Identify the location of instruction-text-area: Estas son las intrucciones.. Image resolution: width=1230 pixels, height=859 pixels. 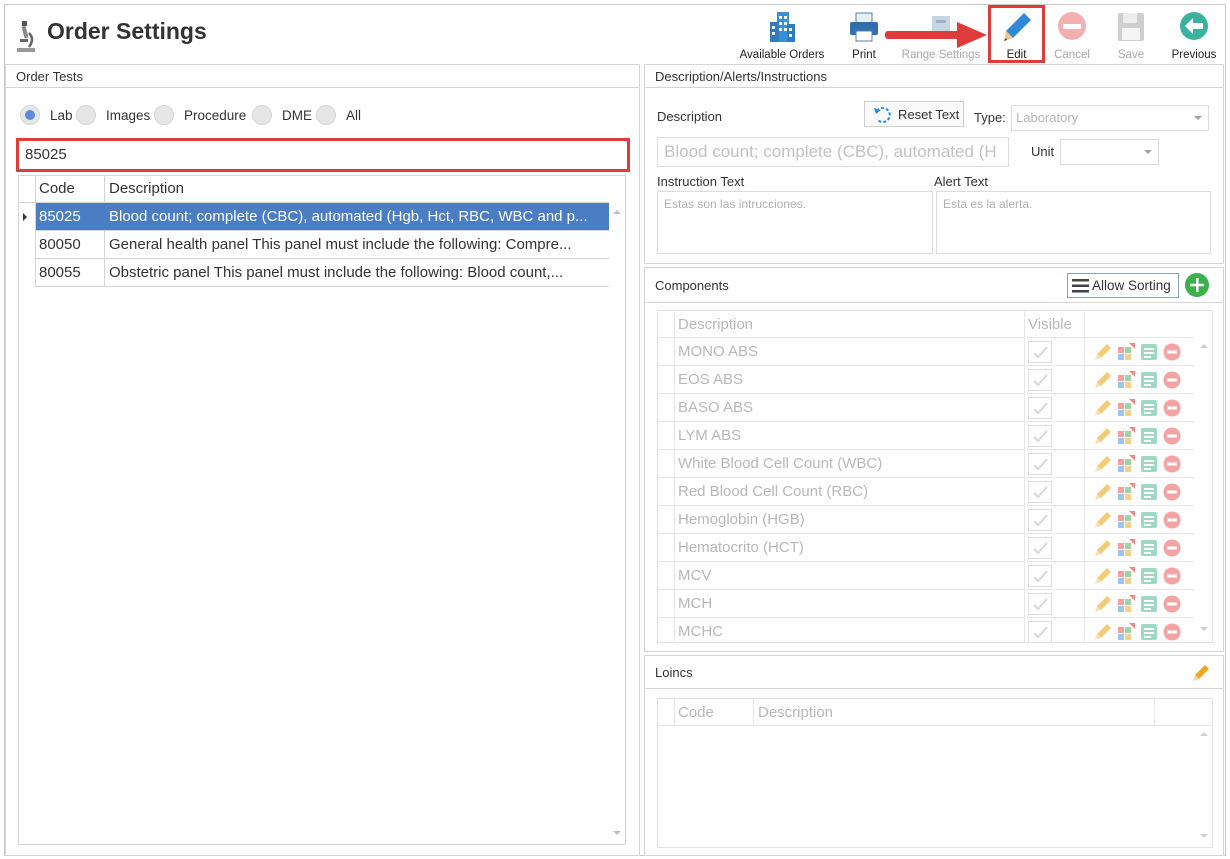
(795, 222).